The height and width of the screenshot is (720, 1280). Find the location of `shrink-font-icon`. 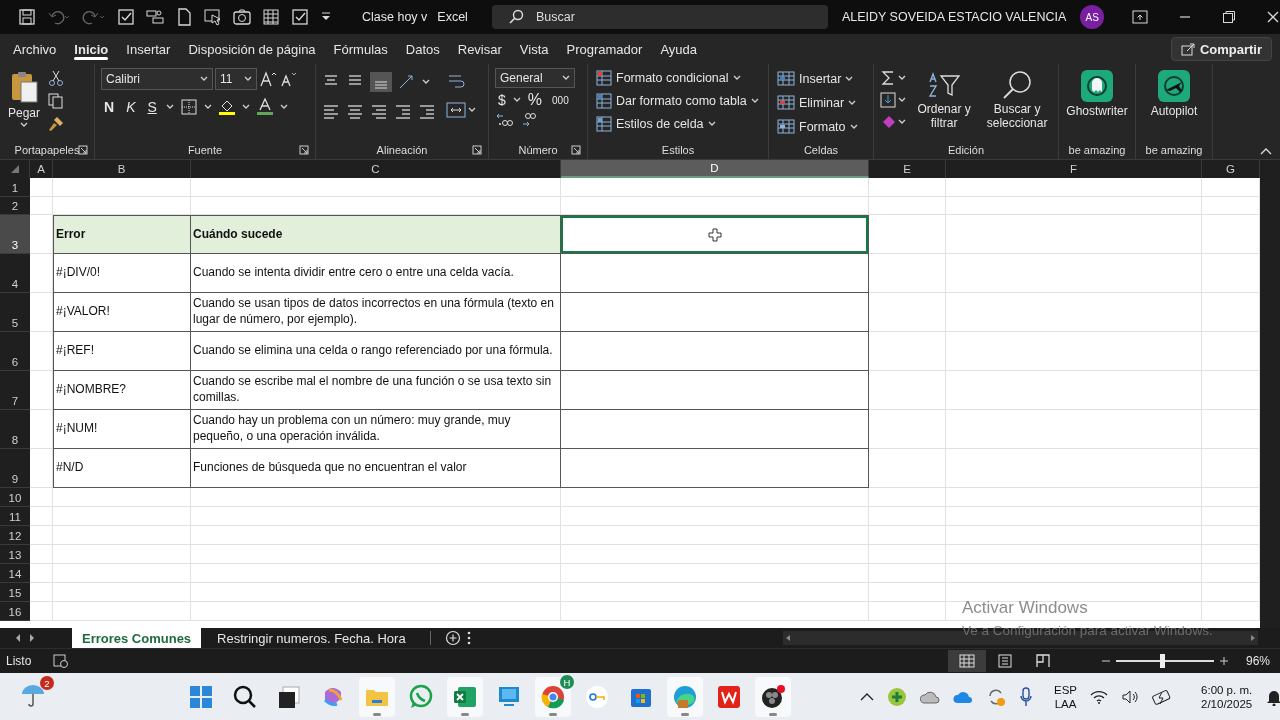

shrink-font-icon is located at coordinates (288, 79).